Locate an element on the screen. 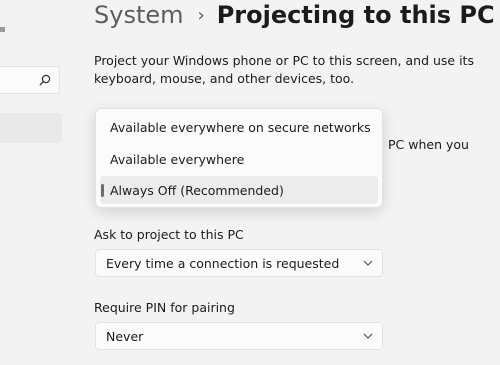  dropdown-option-selected: Always Off (Recommended) is located at coordinates (239, 190).